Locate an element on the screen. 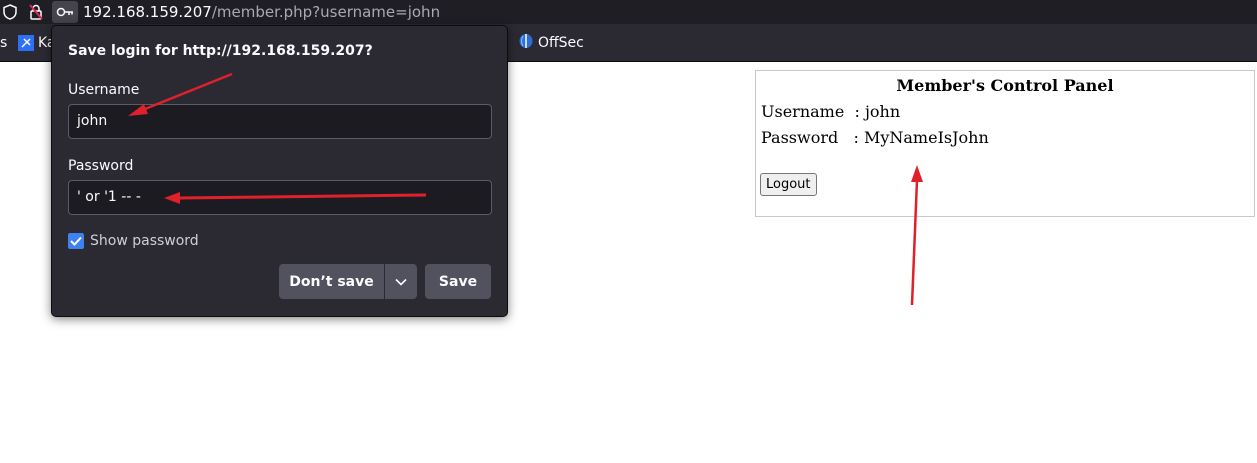  show-password-toggle: Show password is located at coordinates (133, 241).